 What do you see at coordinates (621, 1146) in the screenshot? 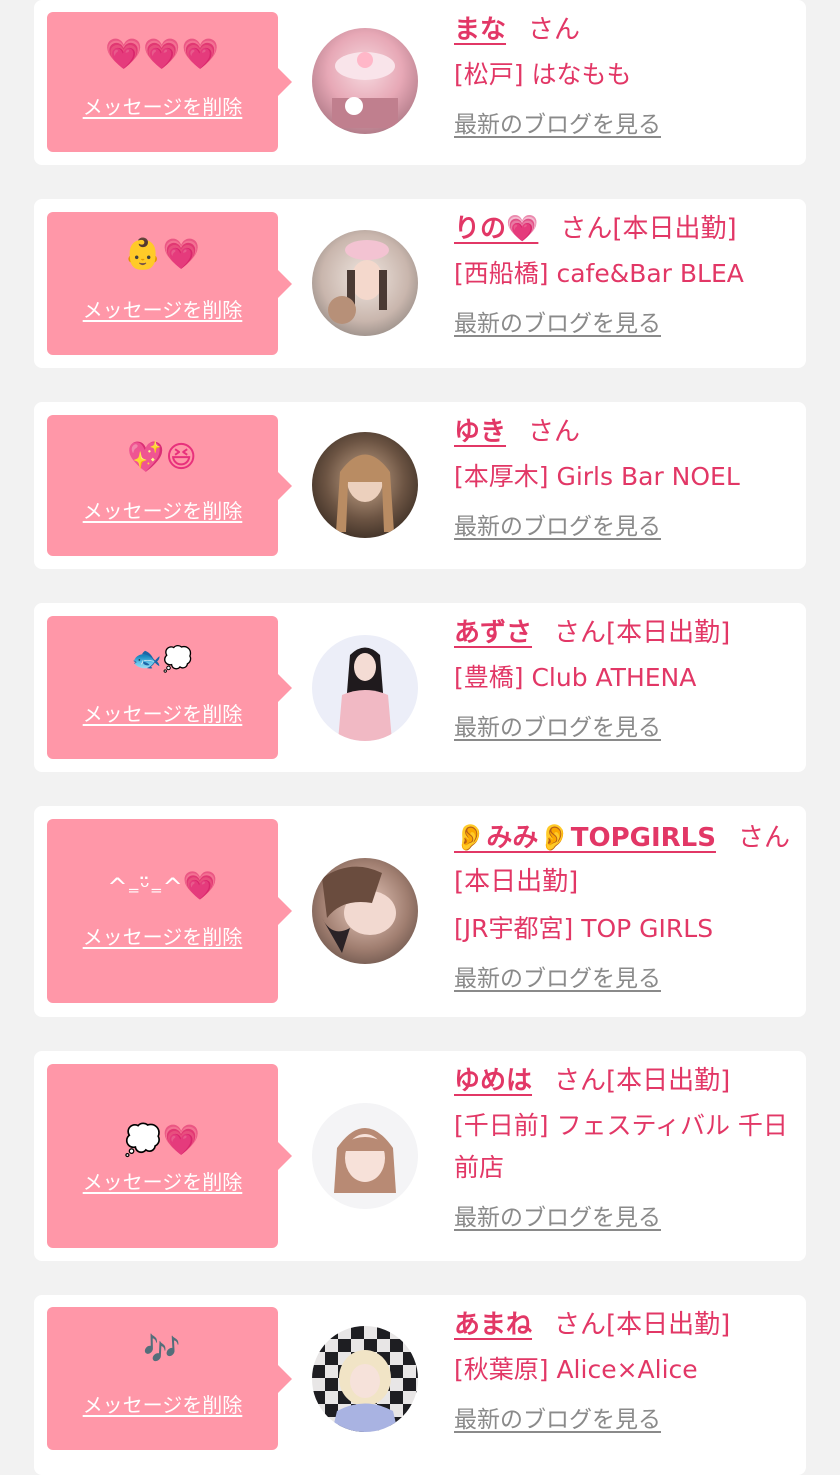
I see `shop-name: [千日前] フェスティバル 千日前店` at bounding box center [621, 1146].